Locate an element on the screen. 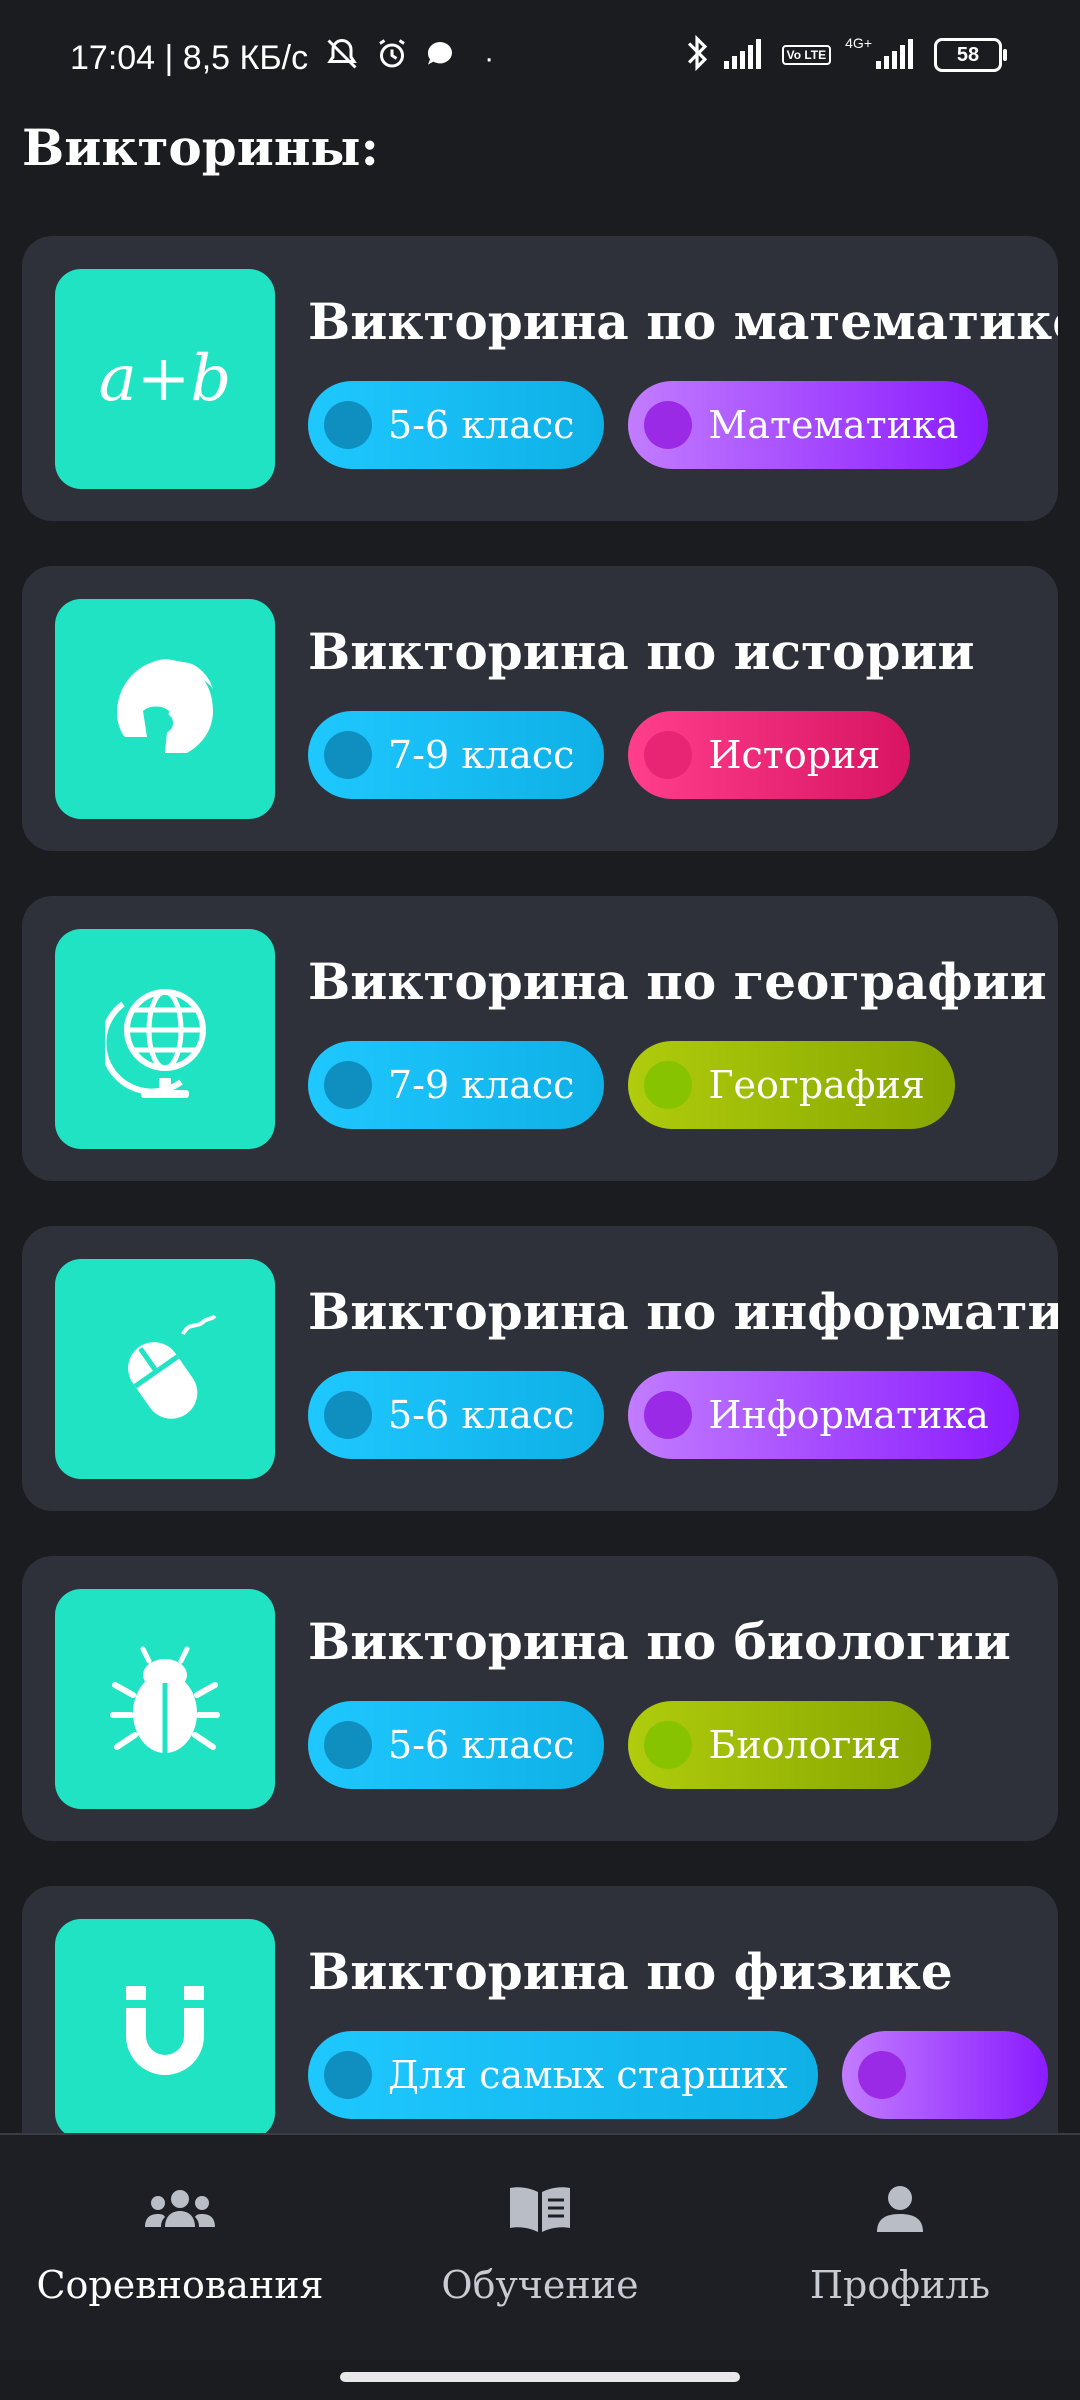 The width and height of the screenshot is (1080, 2400). quiz-tags: 5-6 класс Информатика is located at coordinates (678, 1415).